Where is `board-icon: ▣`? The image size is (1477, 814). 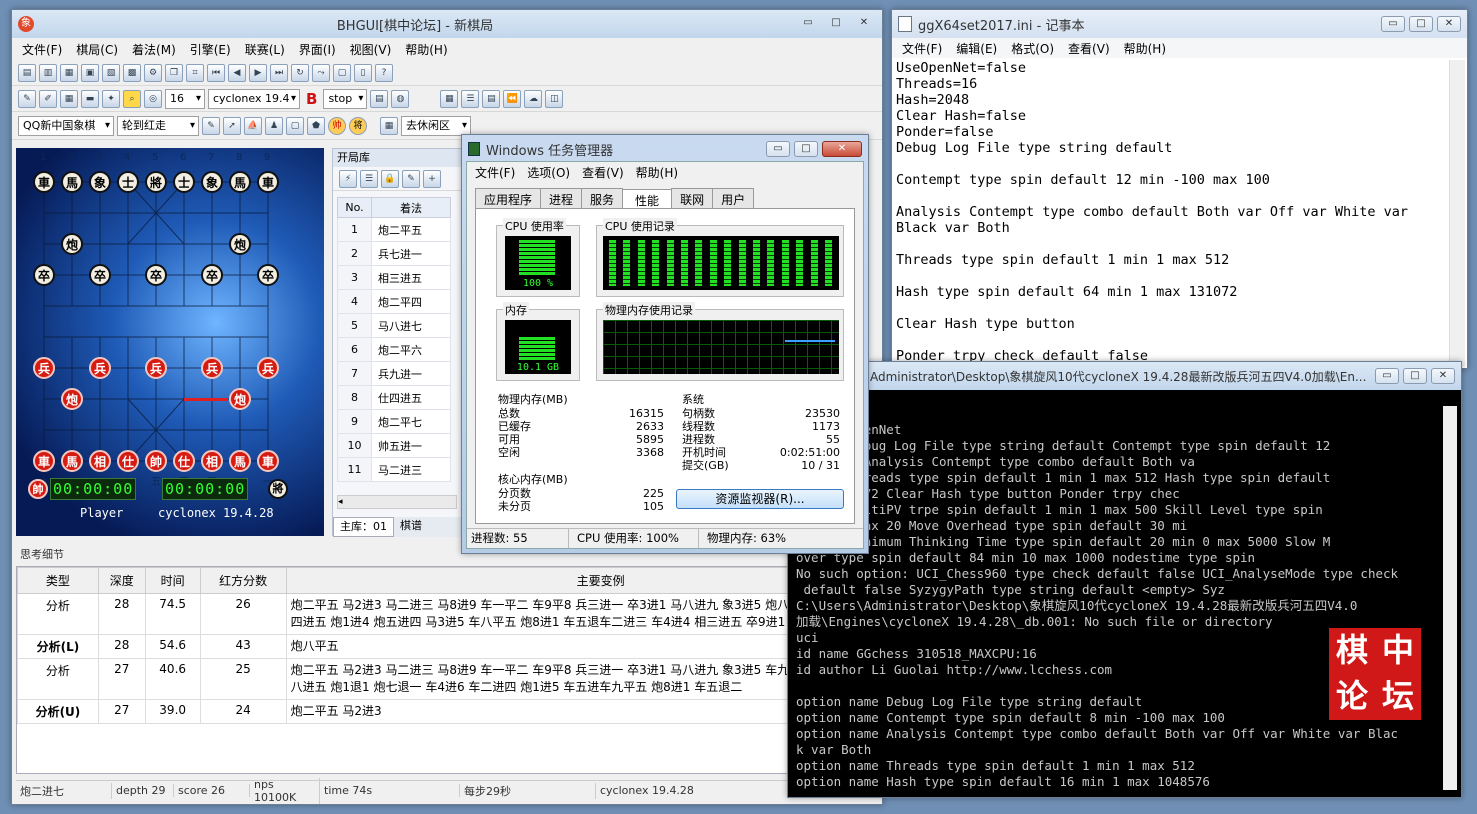 board-icon: ▣ is located at coordinates (90, 72).